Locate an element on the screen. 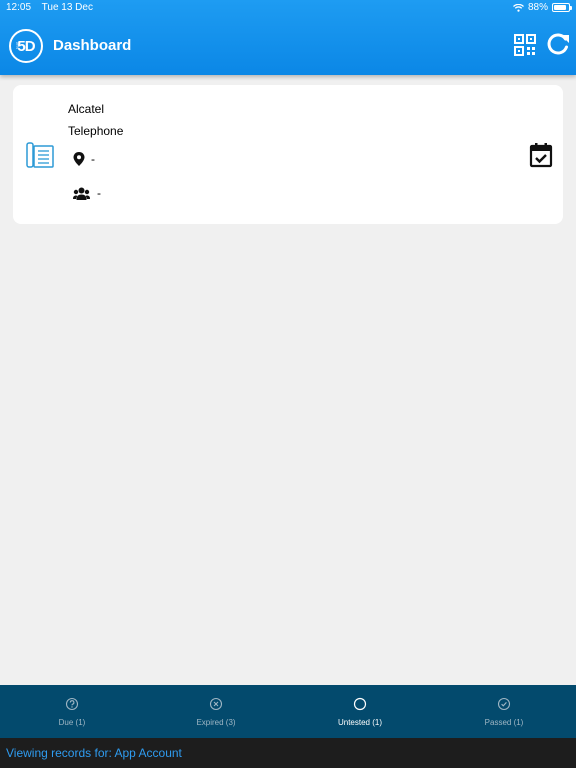 Image resolution: width=576 pixels, height=768 pixels. status-date: Tue 13 Dec is located at coordinates (67, 7).